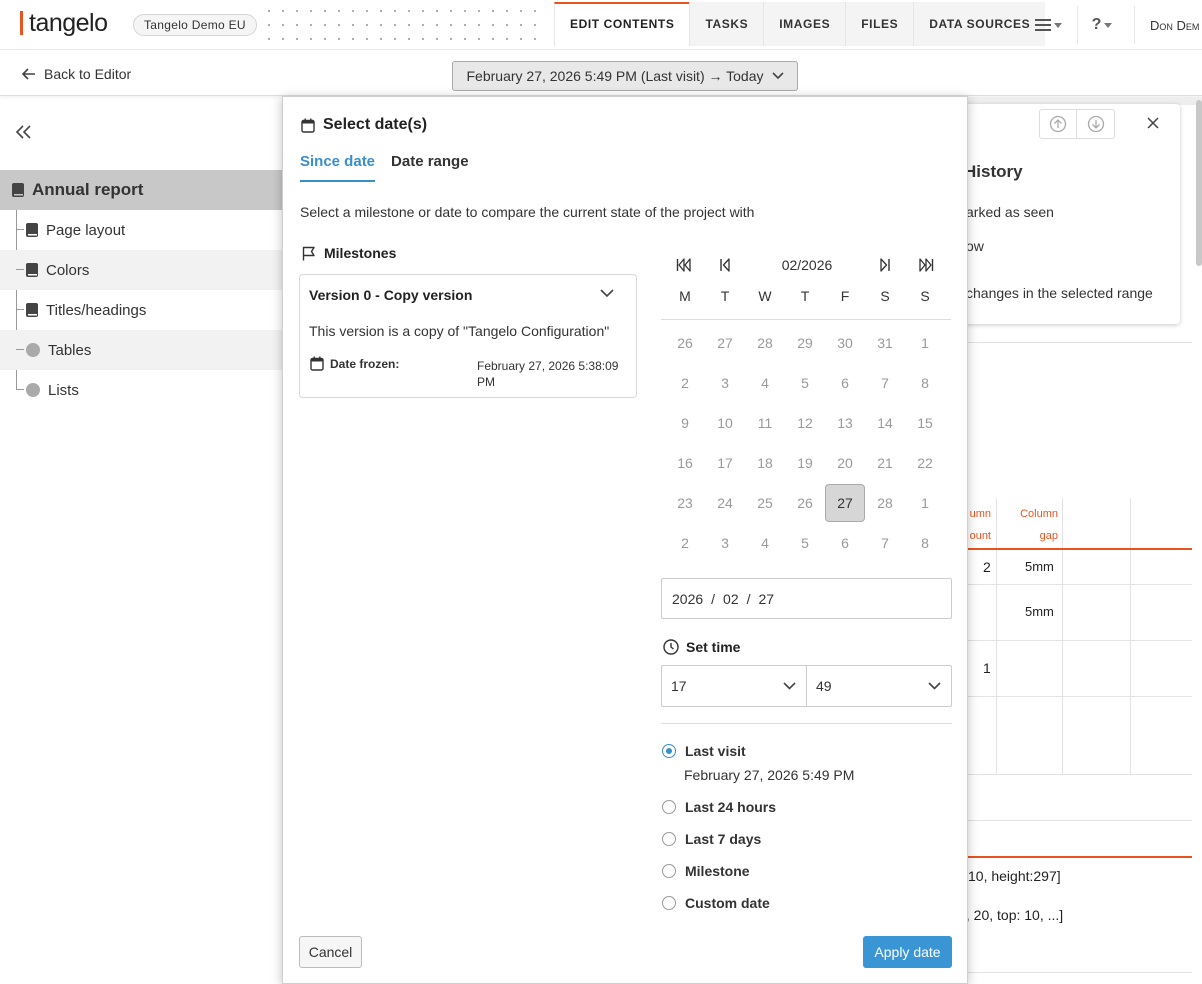  What do you see at coordinates (879, 24) in the screenshot?
I see `nav-tab-files: FILES` at bounding box center [879, 24].